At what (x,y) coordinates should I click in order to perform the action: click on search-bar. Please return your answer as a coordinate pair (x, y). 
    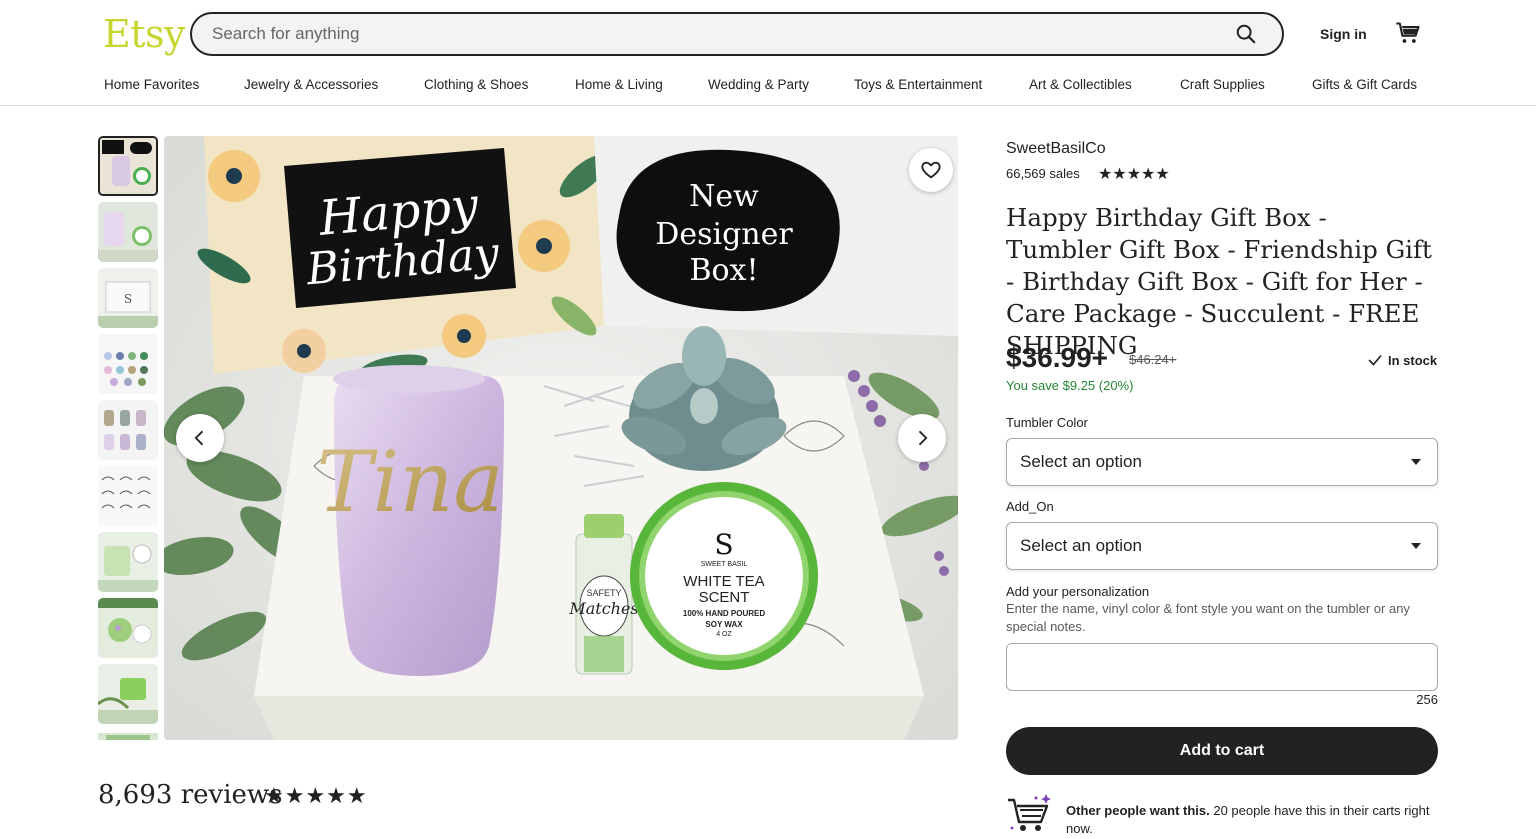
    Looking at the image, I should click on (737, 34).